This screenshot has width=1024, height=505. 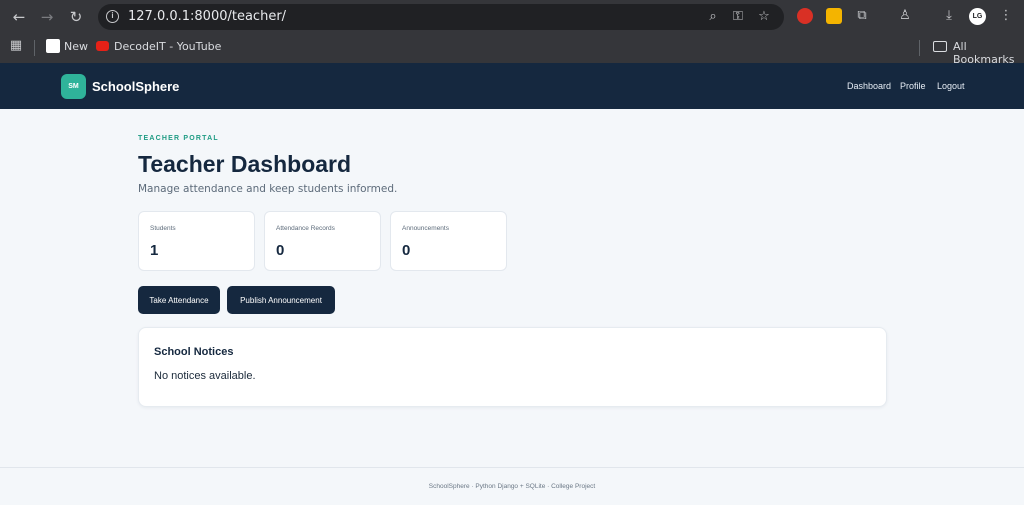 I want to click on notices-title: School Notices, so click(x=194, y=352).